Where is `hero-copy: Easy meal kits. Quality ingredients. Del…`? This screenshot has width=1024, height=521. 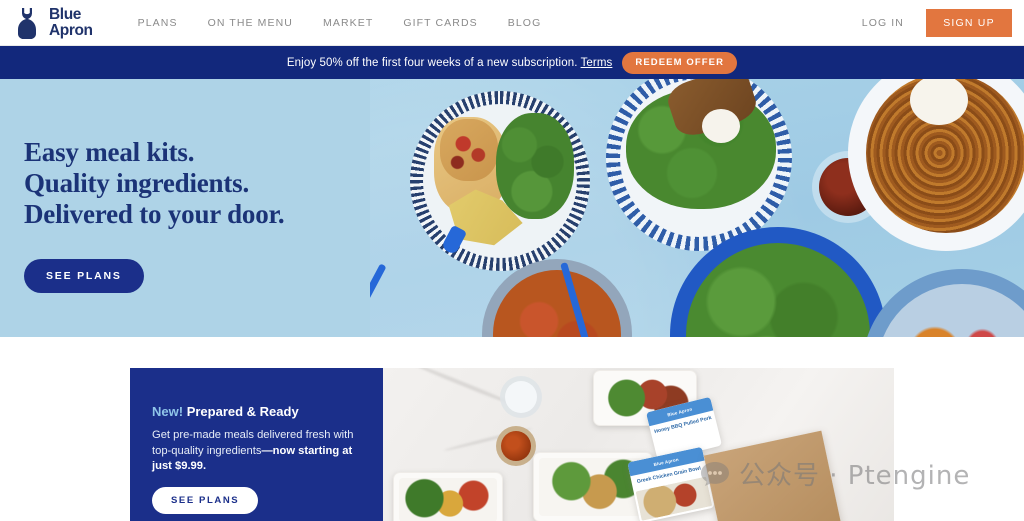
hero-copy: Easy meal kits. Quality ingredients. Del… is located at coordinates (154, 215).